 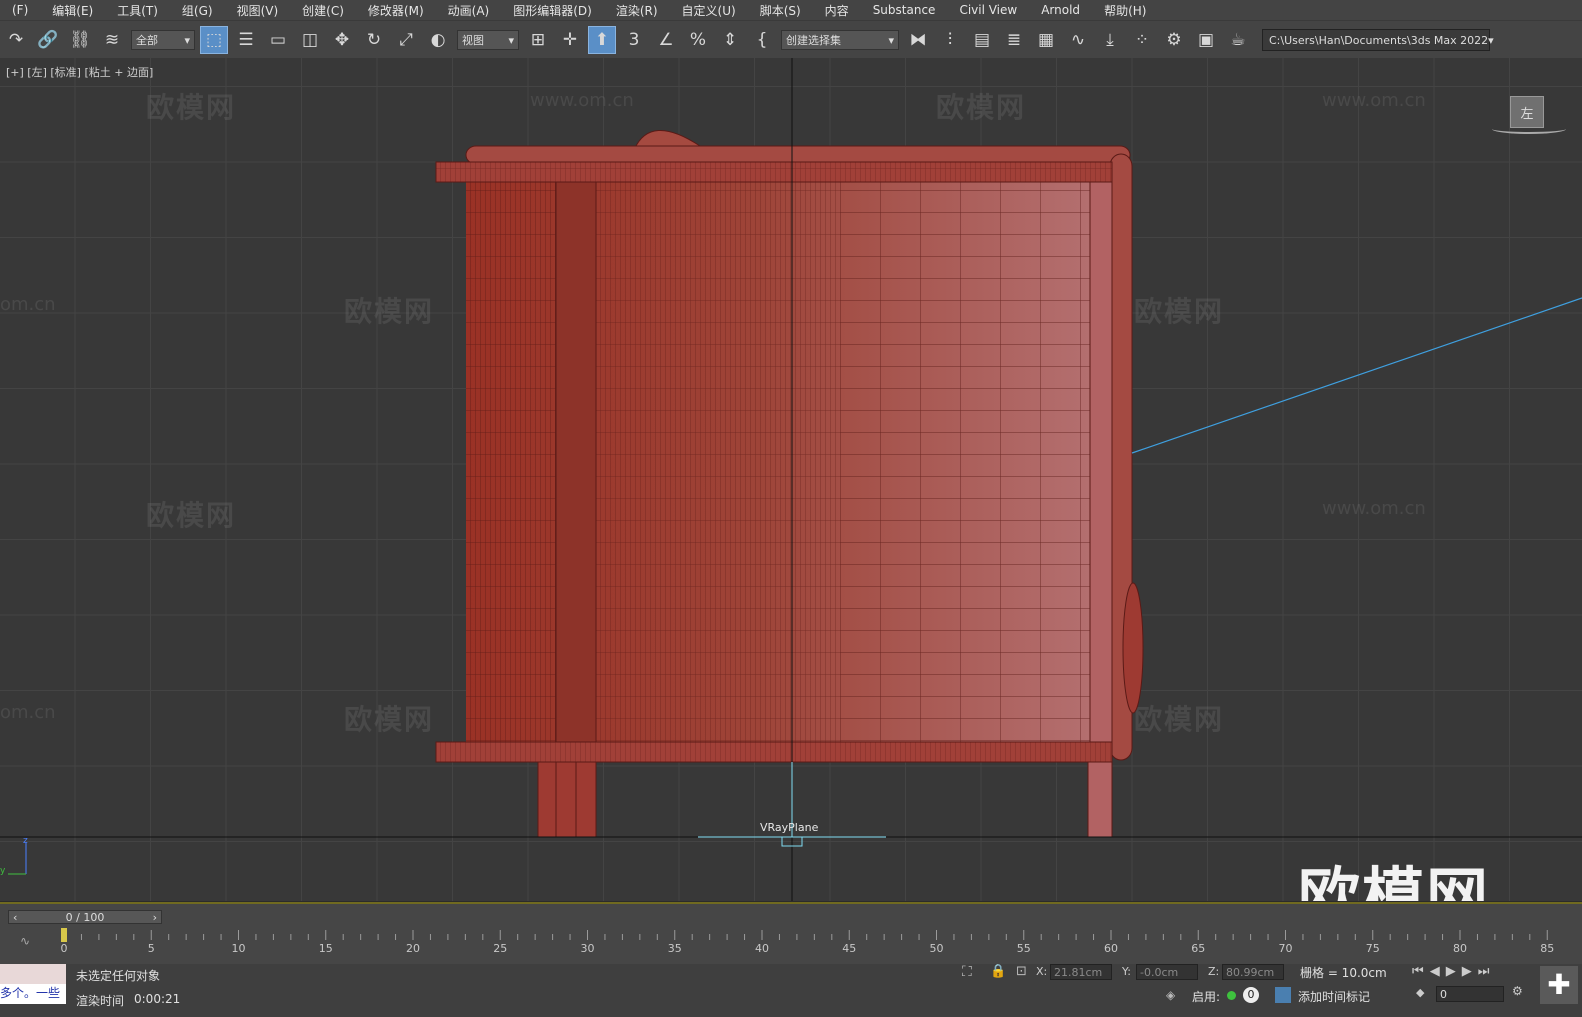 What do you see at coordinates (1470, 971) in the screenshot?
I see `next-frame-icon: ▶` at bounding box center [1470, 971].